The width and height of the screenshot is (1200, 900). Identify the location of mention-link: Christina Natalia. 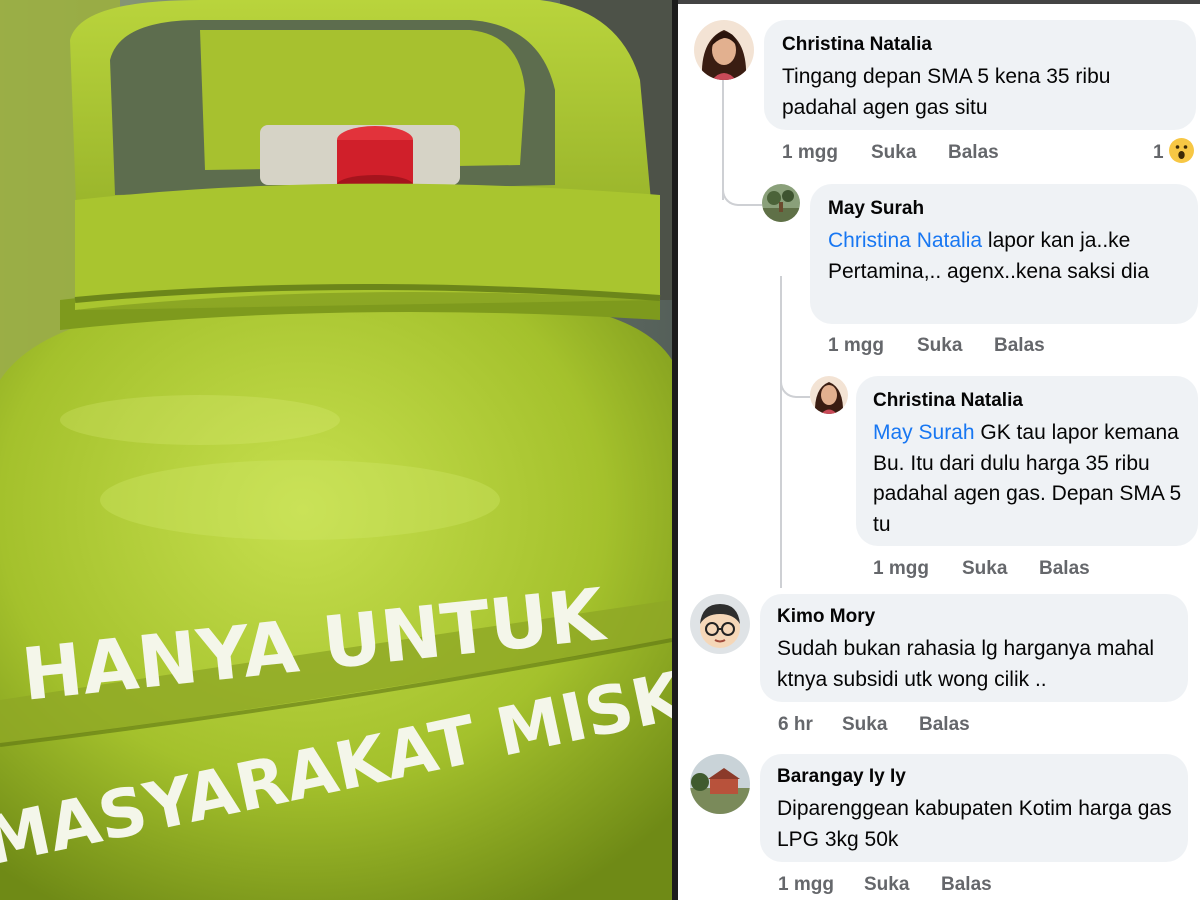
(905, 240).